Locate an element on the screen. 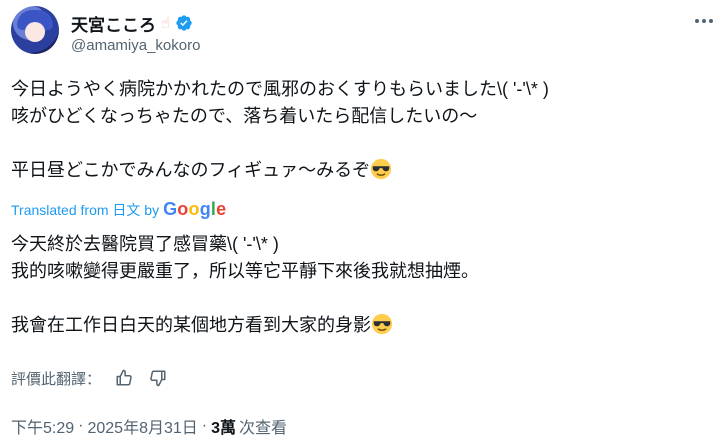  verified-badge-icon is located at coordinates (184, 23).